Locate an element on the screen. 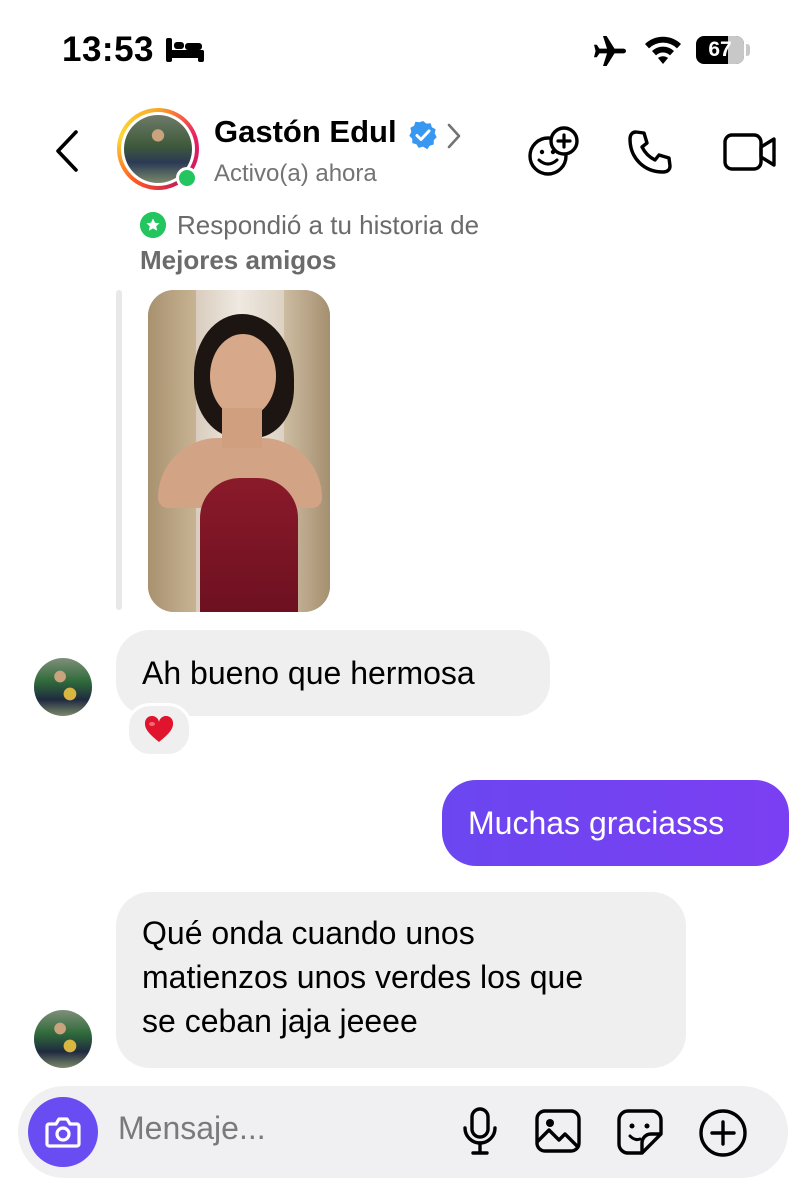  gallery-icon is located at coordinates (558, 1131).